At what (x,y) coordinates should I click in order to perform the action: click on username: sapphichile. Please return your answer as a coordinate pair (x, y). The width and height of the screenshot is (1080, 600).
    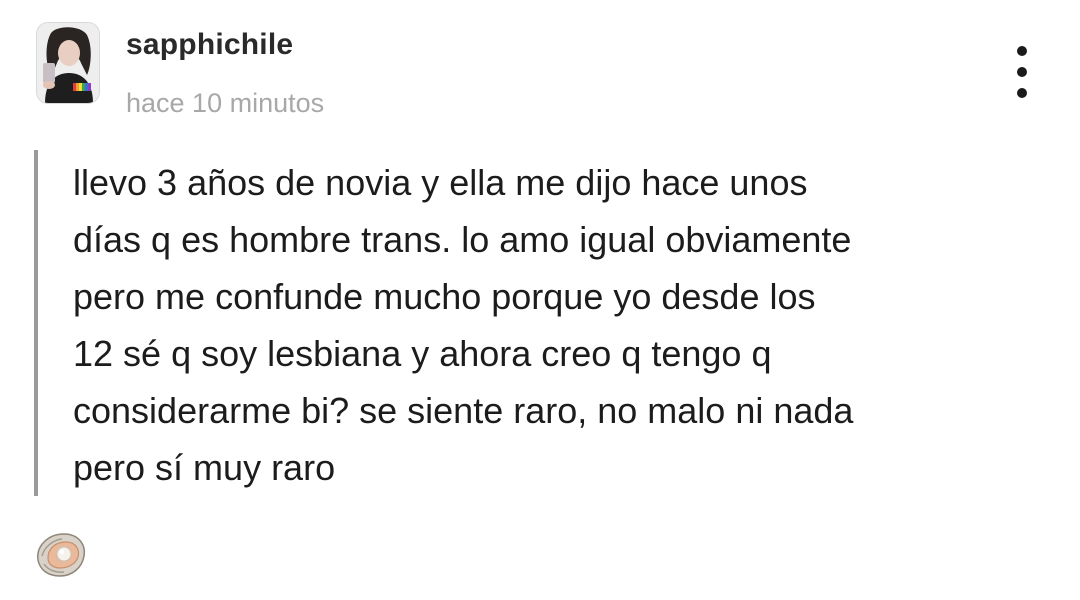
    Looking at the image, I should click on (209, 45).